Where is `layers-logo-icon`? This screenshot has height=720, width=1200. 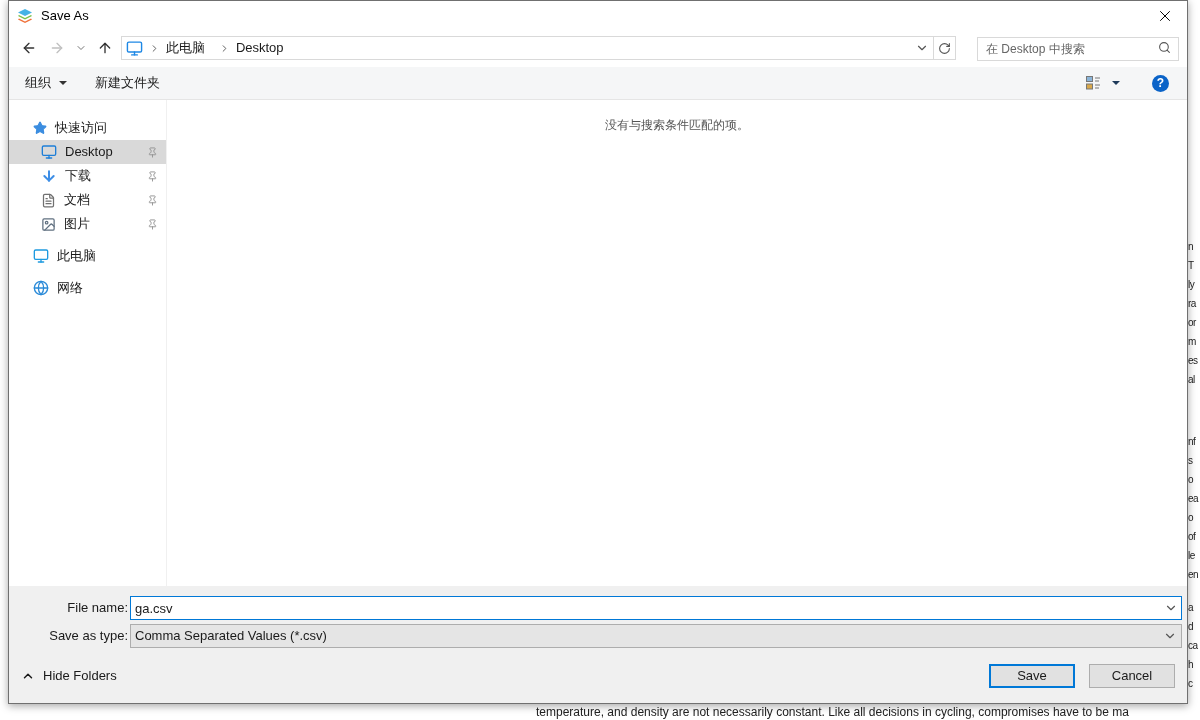 layers-logo-icon is located at coordinates (25, 16).